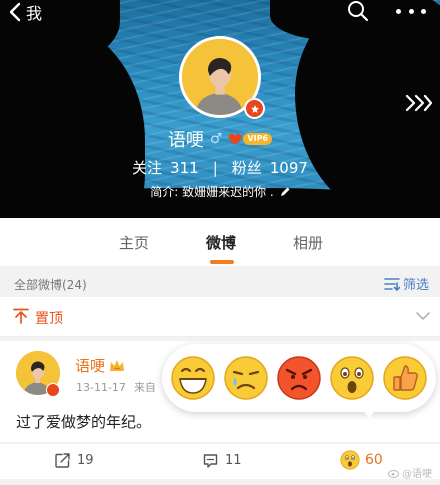 The height and width of the screenshot is (485, 440). I want to click on thumbs-up-icon, so click(405, 378).